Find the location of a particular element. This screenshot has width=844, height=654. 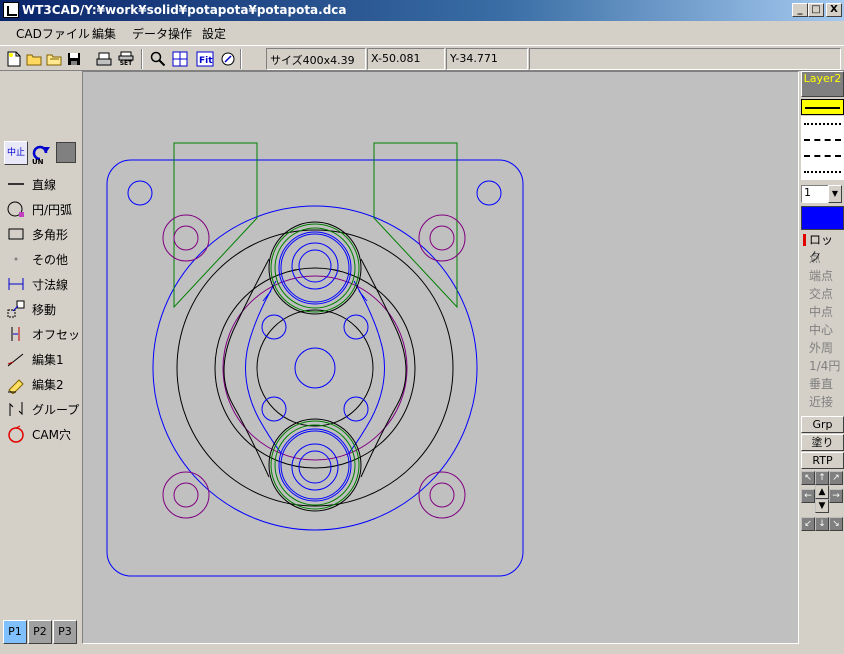

chevron-down-icon: ▼ is located at coordinates (835, 194).